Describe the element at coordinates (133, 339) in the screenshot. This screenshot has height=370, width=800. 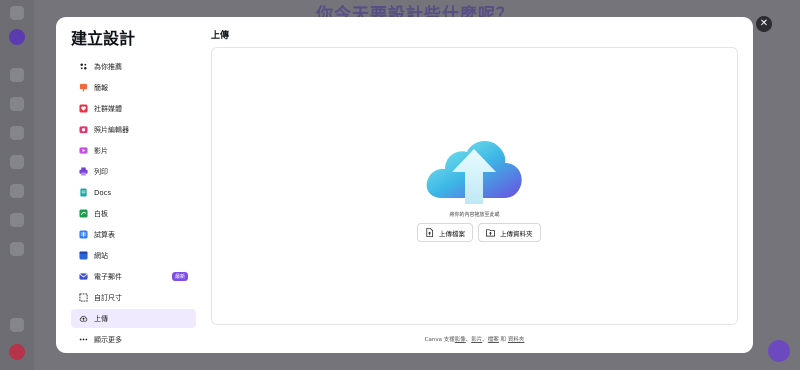
I see `nav-item-show-more: 顯示更多` at that location.